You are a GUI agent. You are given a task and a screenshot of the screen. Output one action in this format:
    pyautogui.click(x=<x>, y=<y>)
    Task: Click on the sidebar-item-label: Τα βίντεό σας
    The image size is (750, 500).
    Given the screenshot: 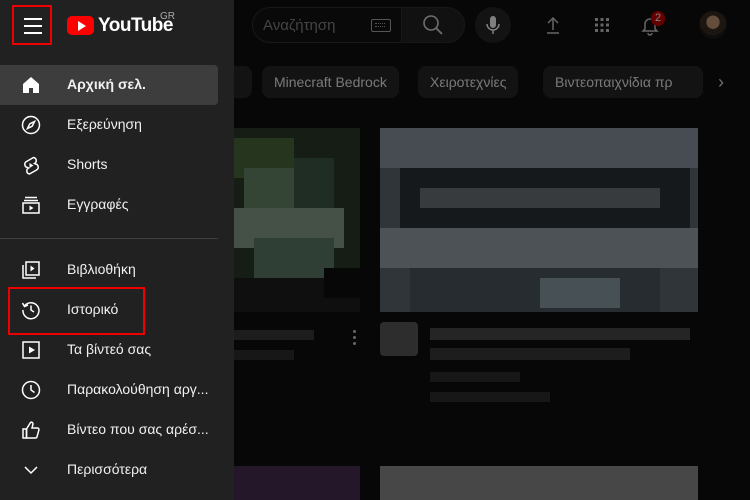 What is the action you would take?
    pyautogui.click(x=109, y=349)
    